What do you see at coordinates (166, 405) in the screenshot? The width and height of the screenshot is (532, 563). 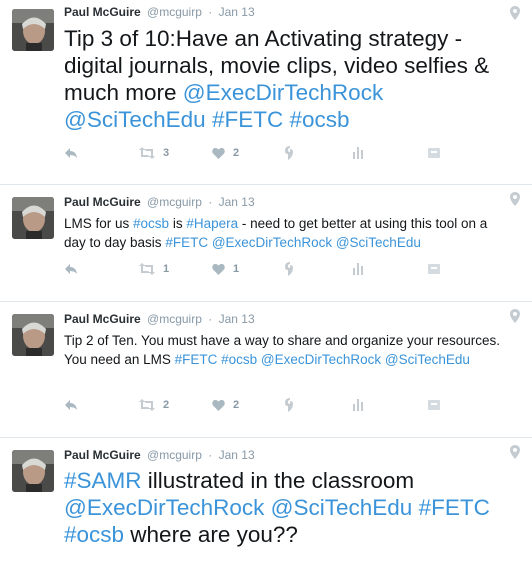 I see `retweet-count: 2` at bounding box center [166, 405].